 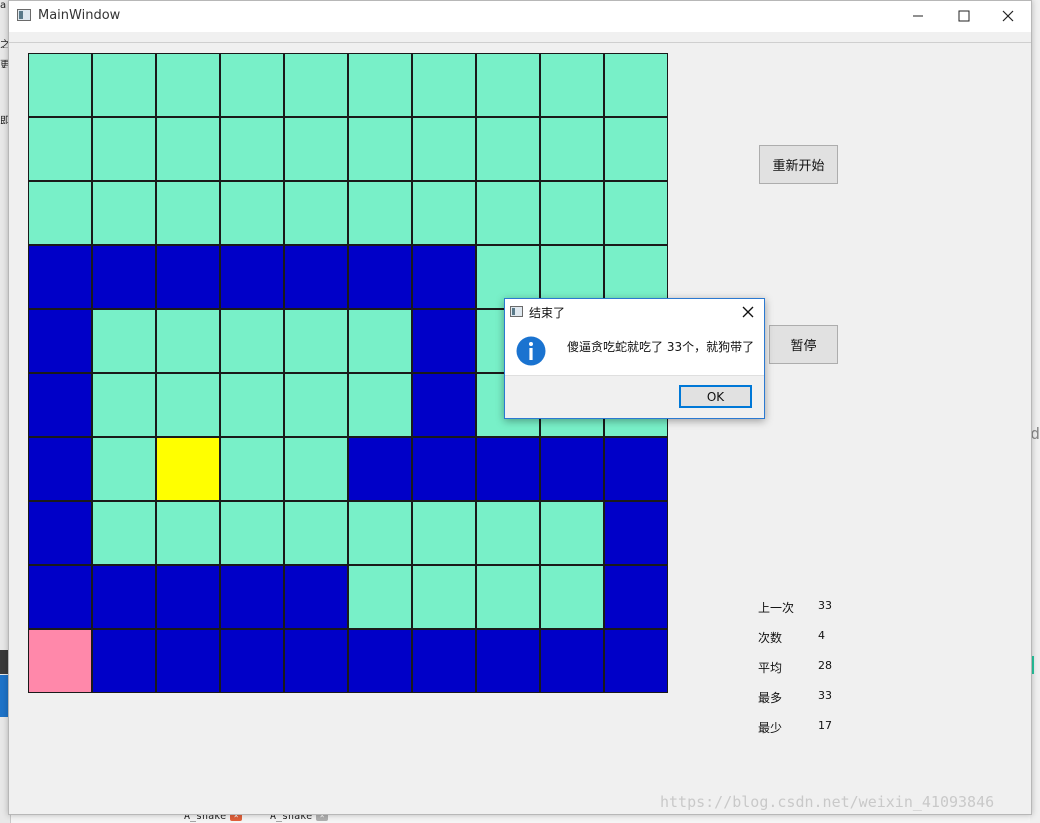 I want to click on stat-label: 次数, so click(x=770, y=638).